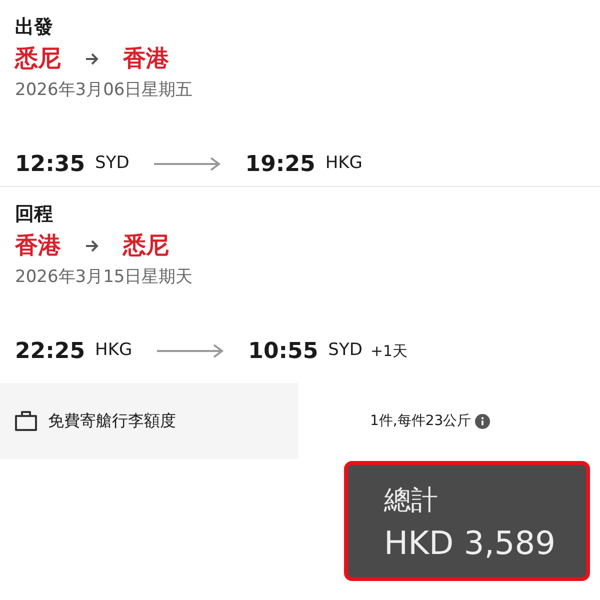 Image resolution: width=600 pixels, height=600 pixels. I want to click on suitcase-icon, so click(26, 421).